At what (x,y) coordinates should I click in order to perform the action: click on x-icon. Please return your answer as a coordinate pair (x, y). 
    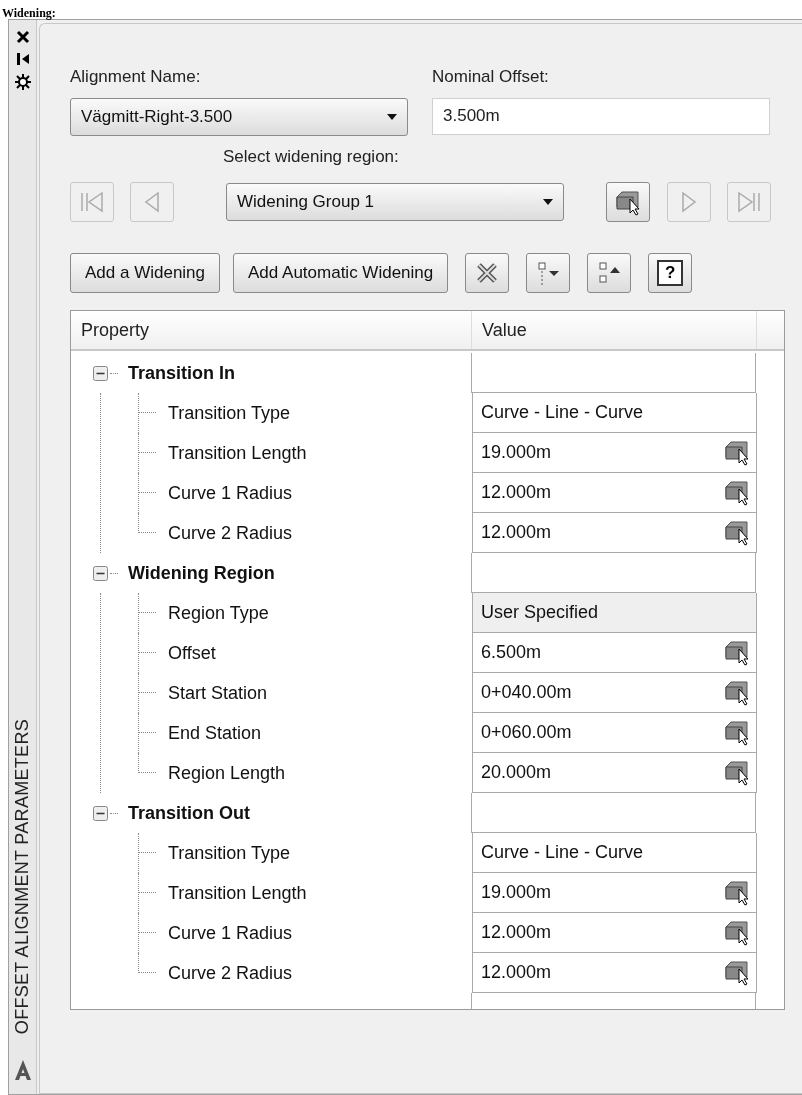
    Looking at the image, I should click on (487, 273).